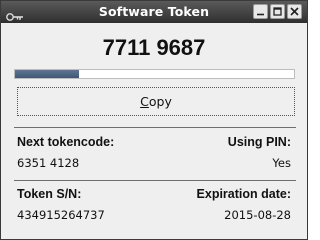  What do you see at coordinates (257, 215) in the screenshot?
I see `expiration-date-value: 2015-08-28` at bounding box center [257, 215].